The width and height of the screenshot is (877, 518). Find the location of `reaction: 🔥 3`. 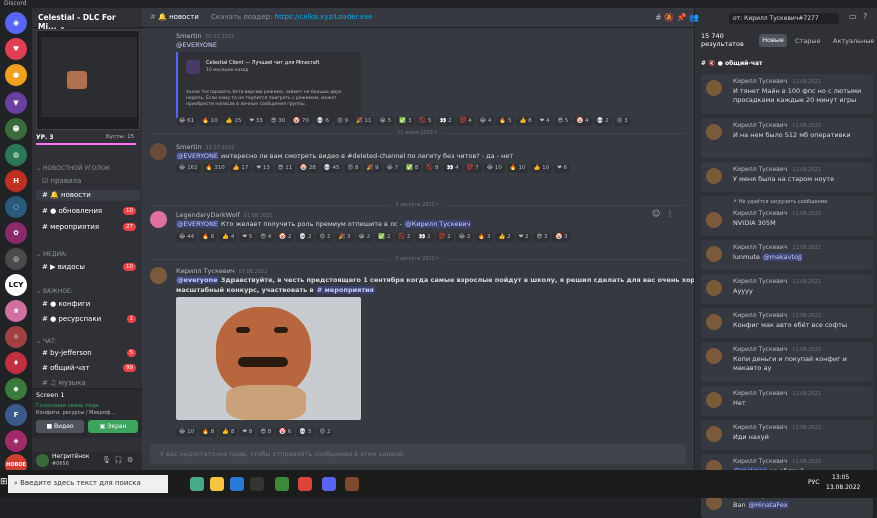

reaction: 🔥 3 is located at coordinates (484, 237).